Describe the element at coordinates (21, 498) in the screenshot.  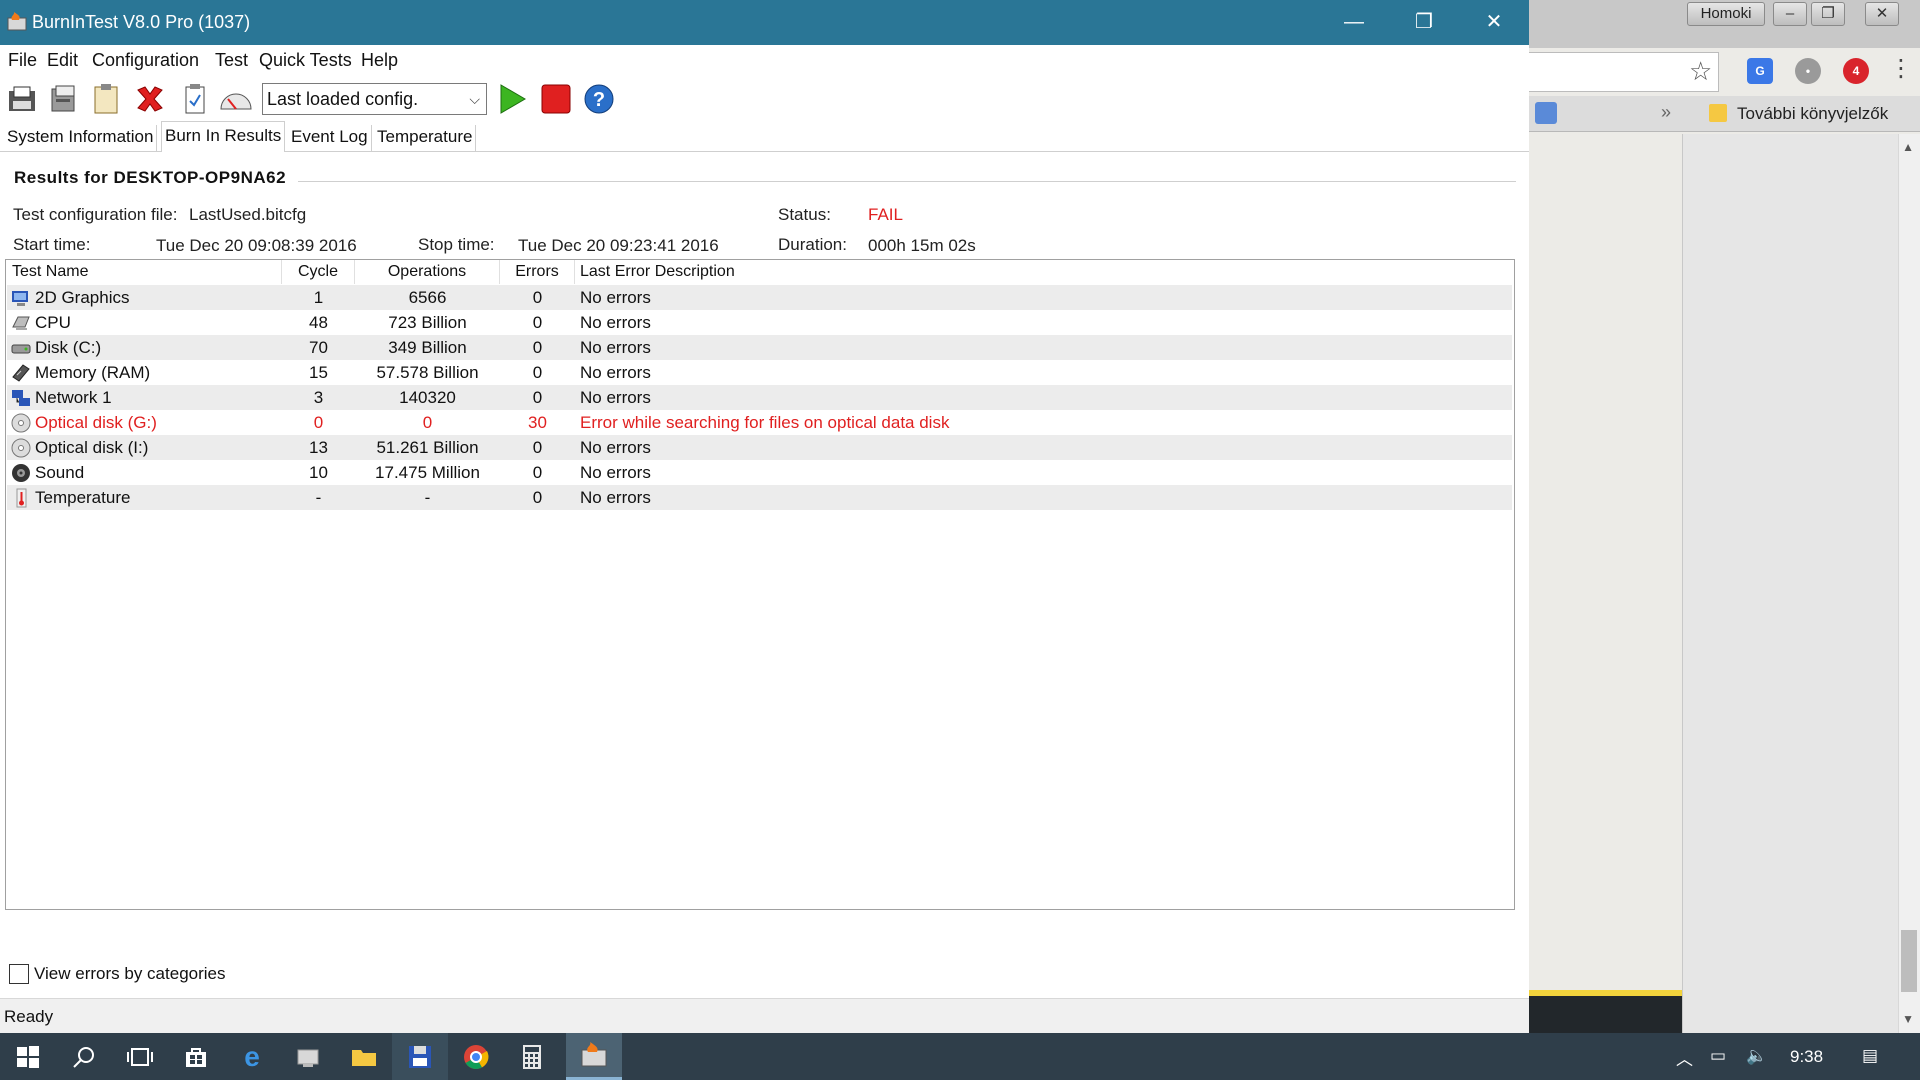
I see `thermometer-icon` at that location.